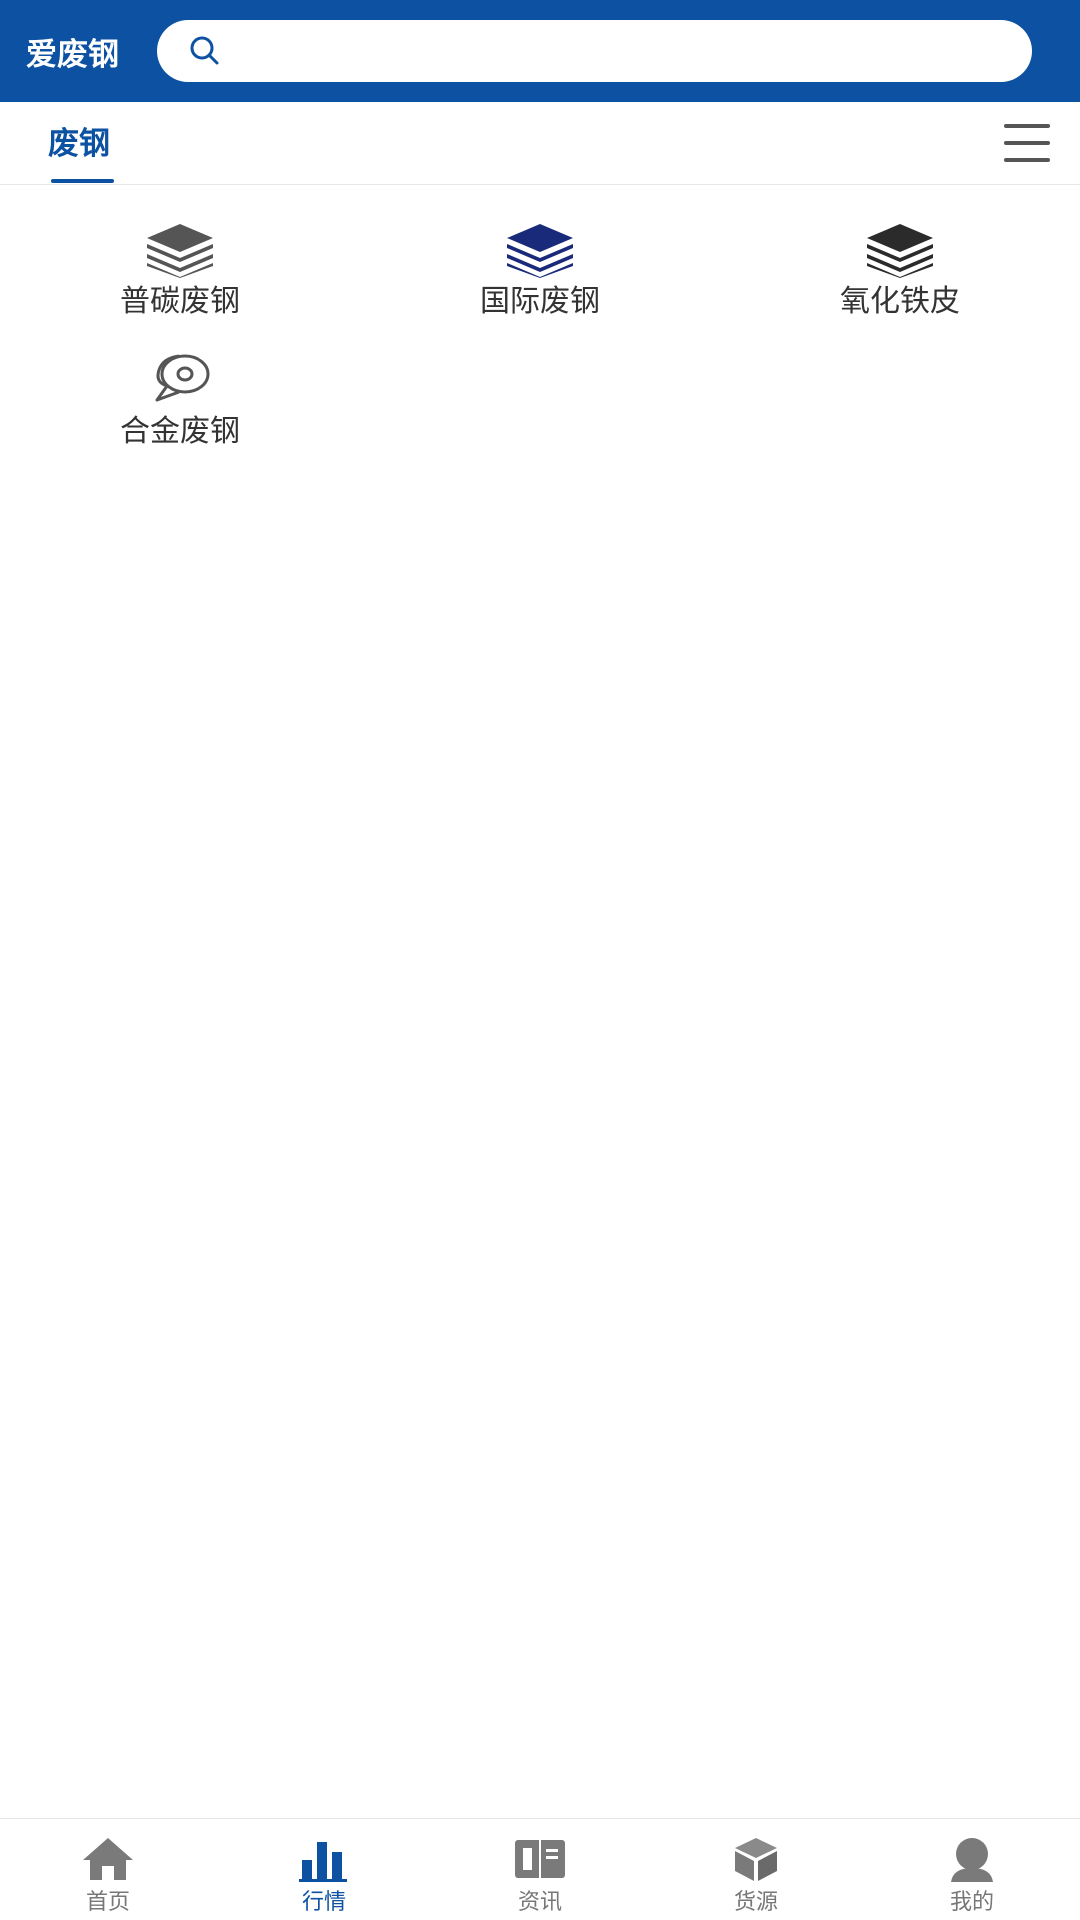  I want to click on bar-chart-icon, so click(324, 1859).